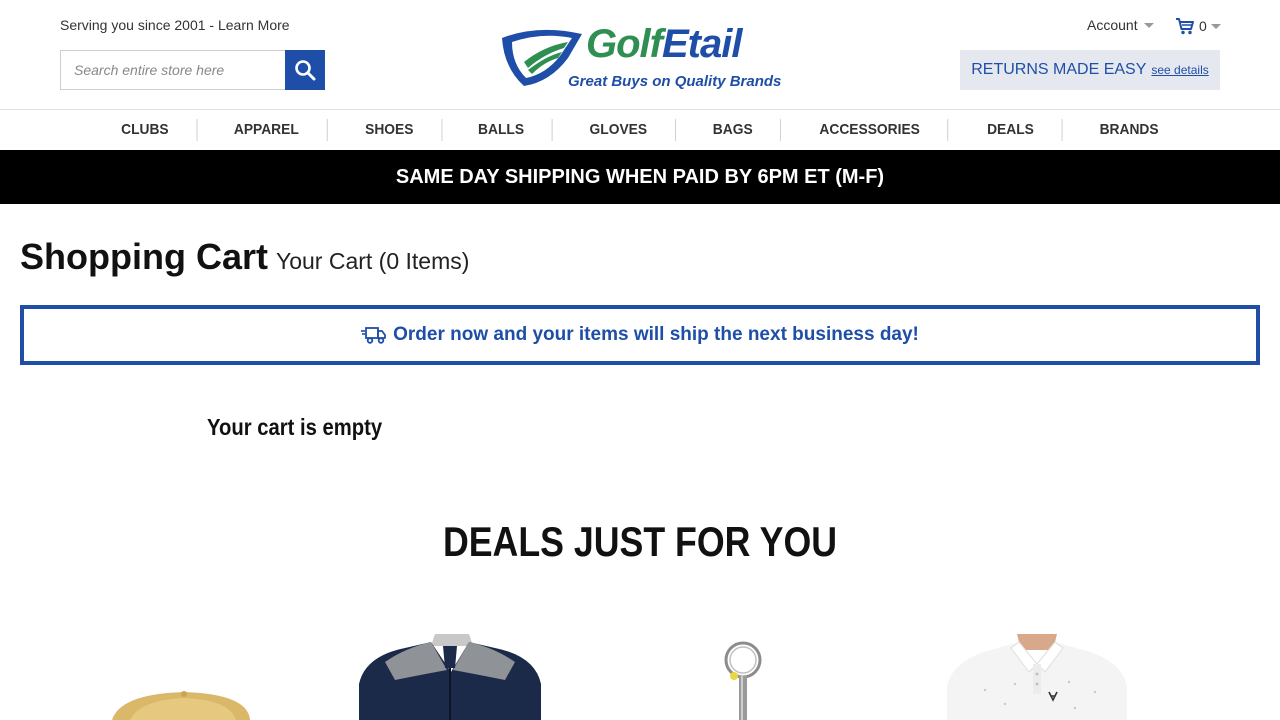 This screenshot has height=720, width=1280. Describe the element at coordinates (1203, 26) in the screenshot. I see `cart-count: 0` at that location.